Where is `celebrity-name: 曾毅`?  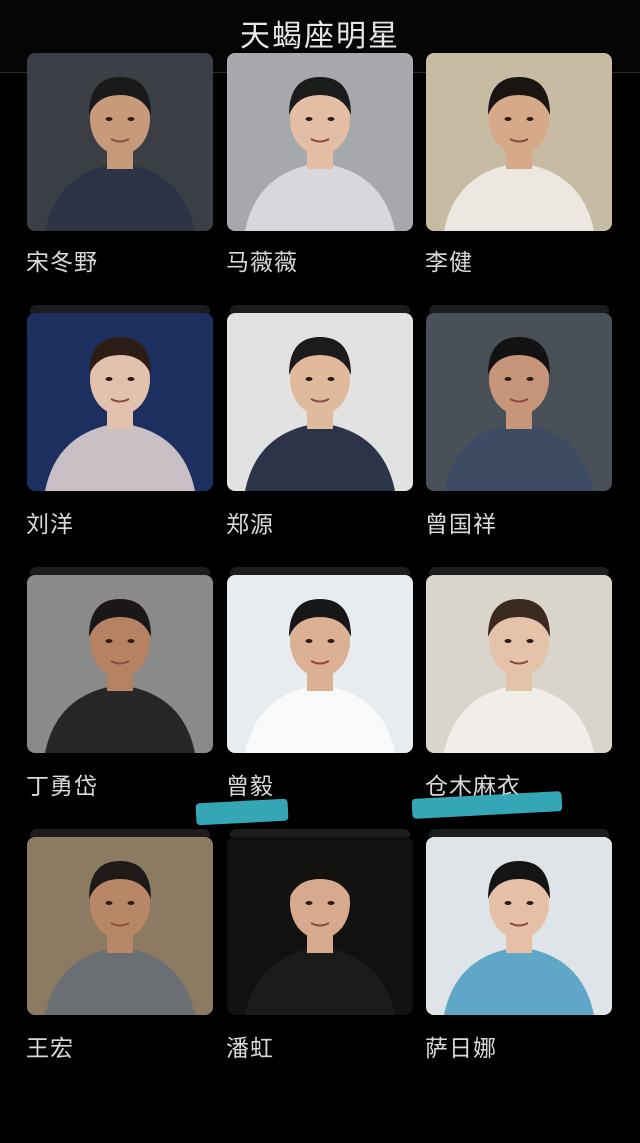
celebrity-name: 曾毅 is located at coordinates (250, 787).